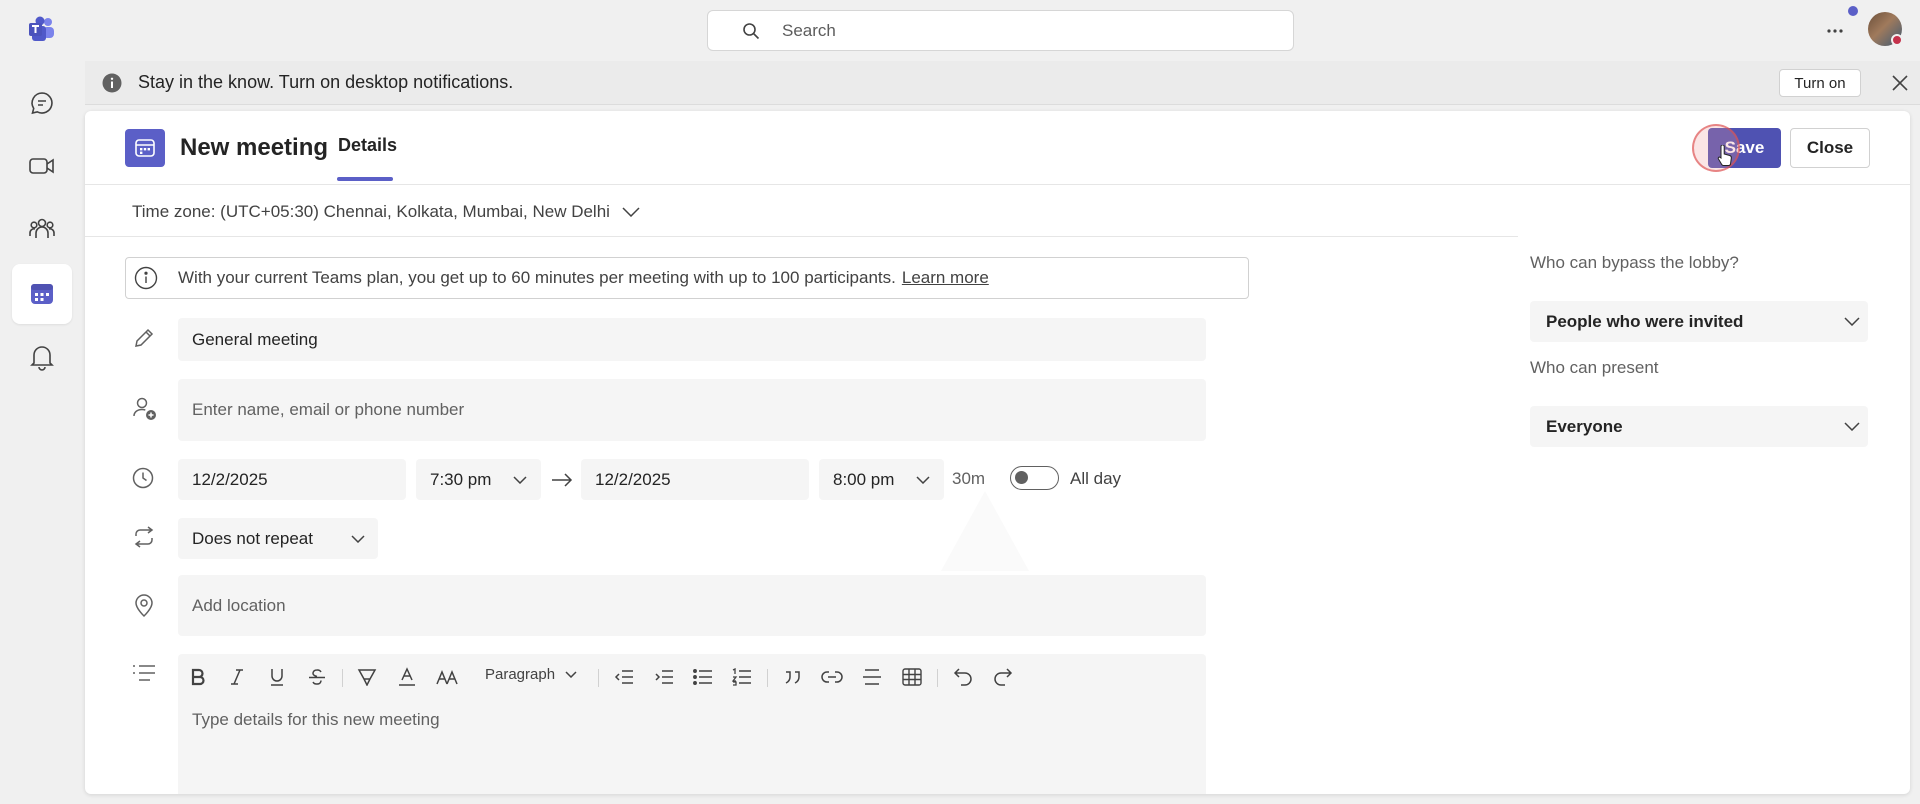 The image size is (1920, 804). What do you see at coordinates (1096, 478) in the screenshot?
I see `all-day-label: All day` at bounding box center [1096, 478].